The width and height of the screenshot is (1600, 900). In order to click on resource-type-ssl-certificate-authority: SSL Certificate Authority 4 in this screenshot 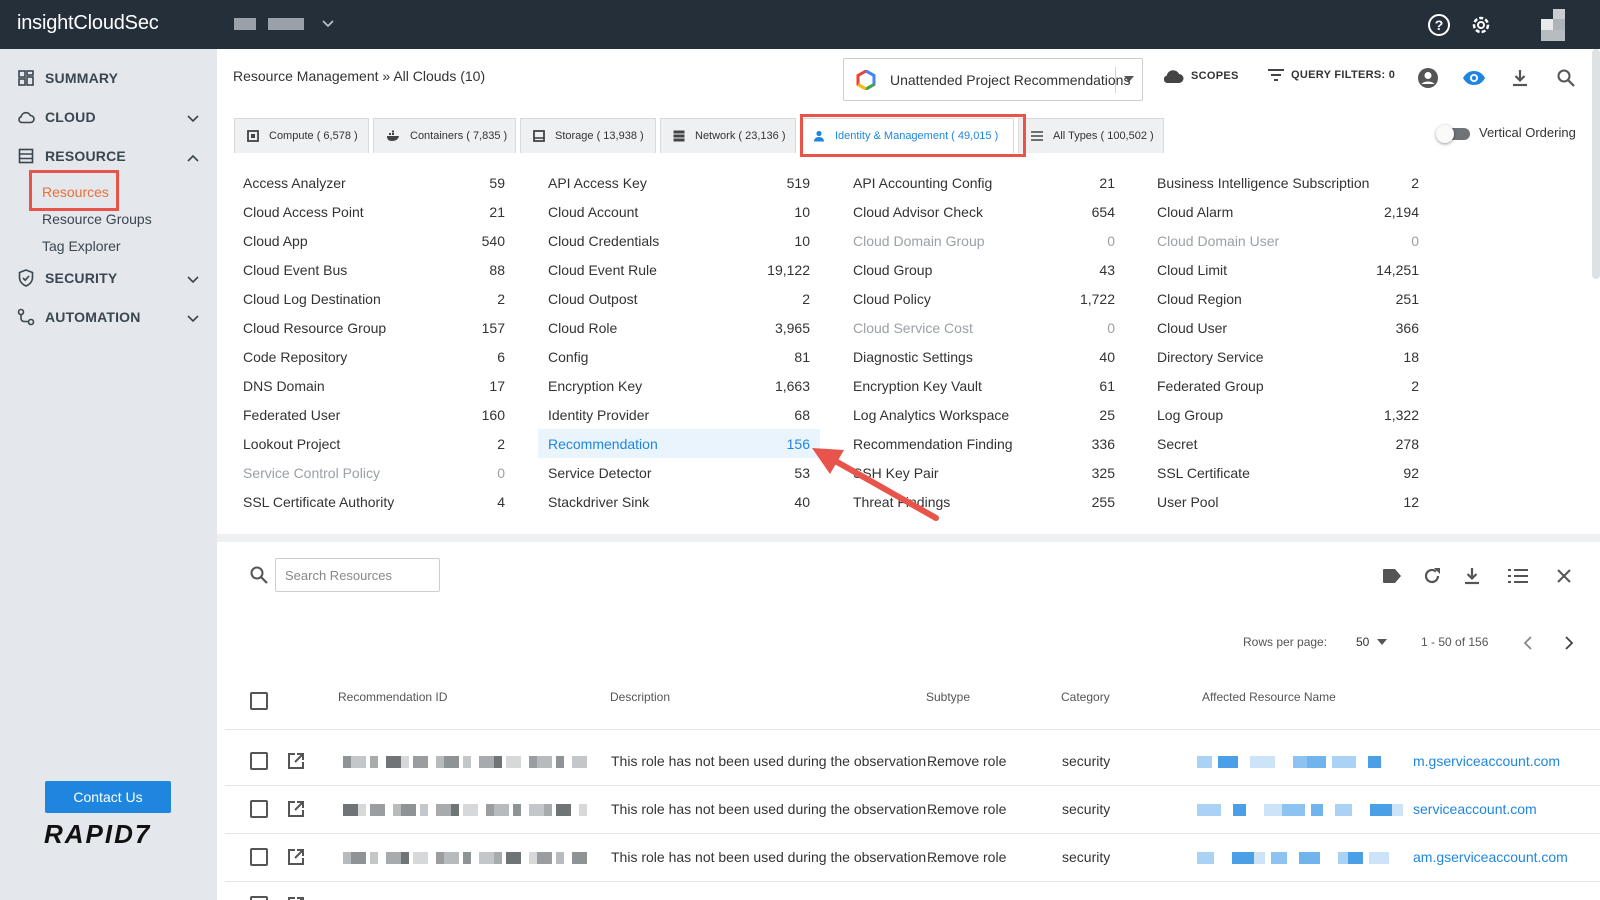, I will do `click(374, 501)`.